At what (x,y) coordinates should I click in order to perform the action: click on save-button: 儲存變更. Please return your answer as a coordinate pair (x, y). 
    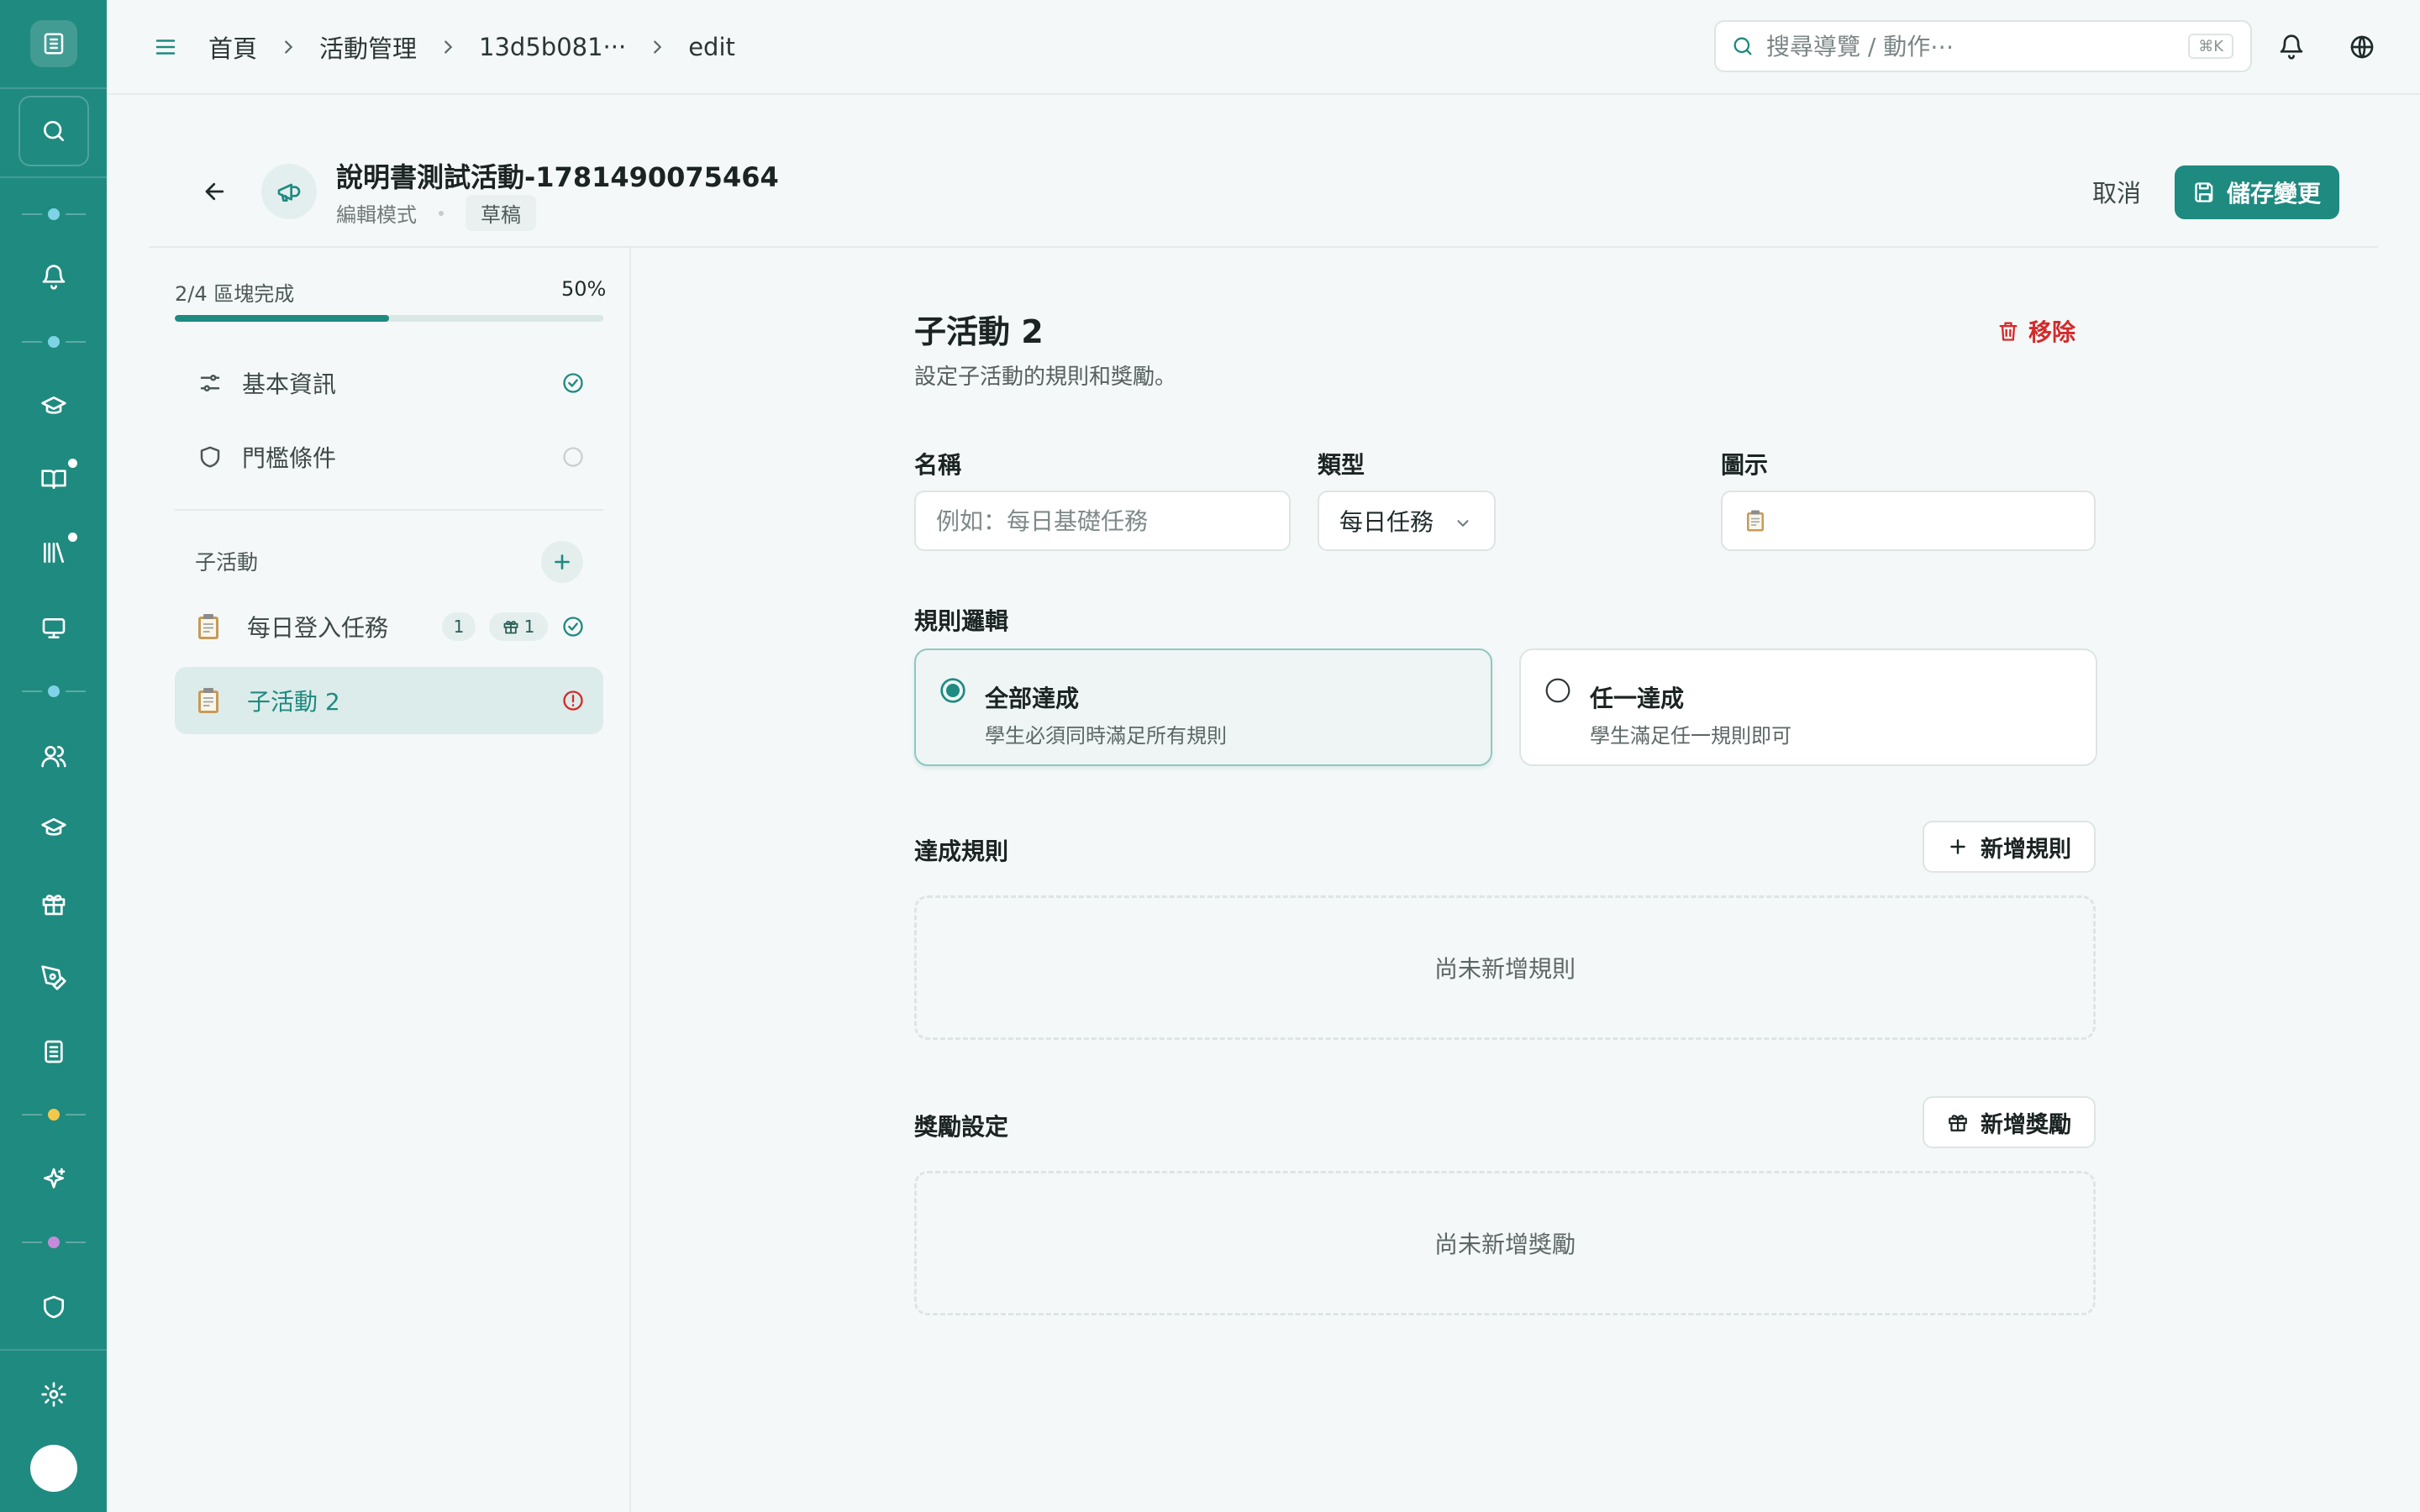
    Looking at the image, I should click on (2257, 192).